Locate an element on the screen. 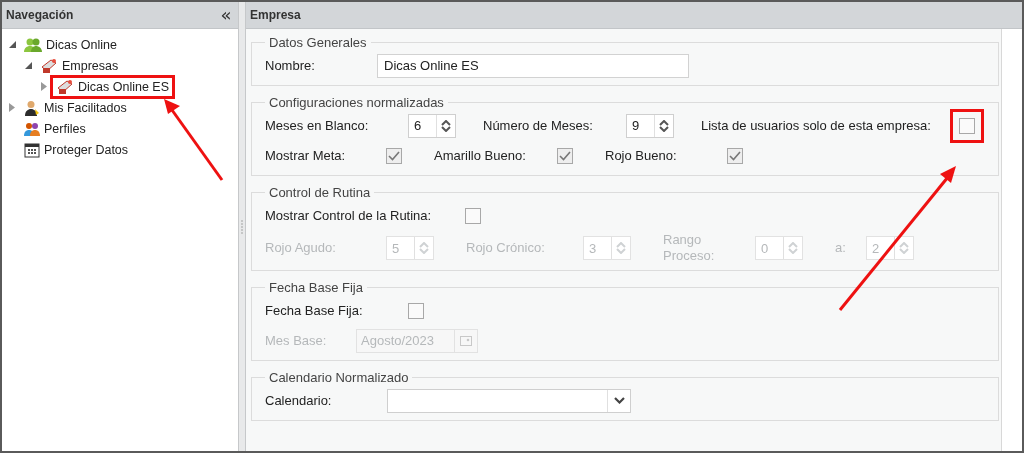 This screenshot has height=453, width=1024. section-title: Calendario Normalizado is located at coordinates (339, 377).